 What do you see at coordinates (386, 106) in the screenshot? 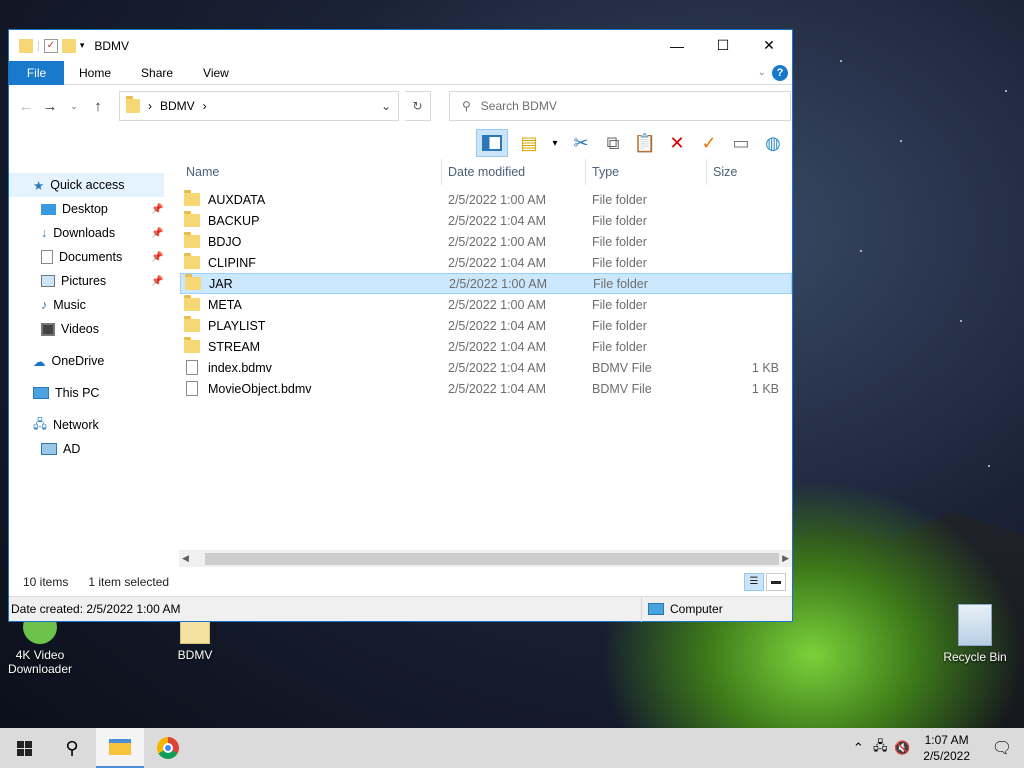
I see `address-dropdown-icon: ⌄` at bounding box center [386, 106].